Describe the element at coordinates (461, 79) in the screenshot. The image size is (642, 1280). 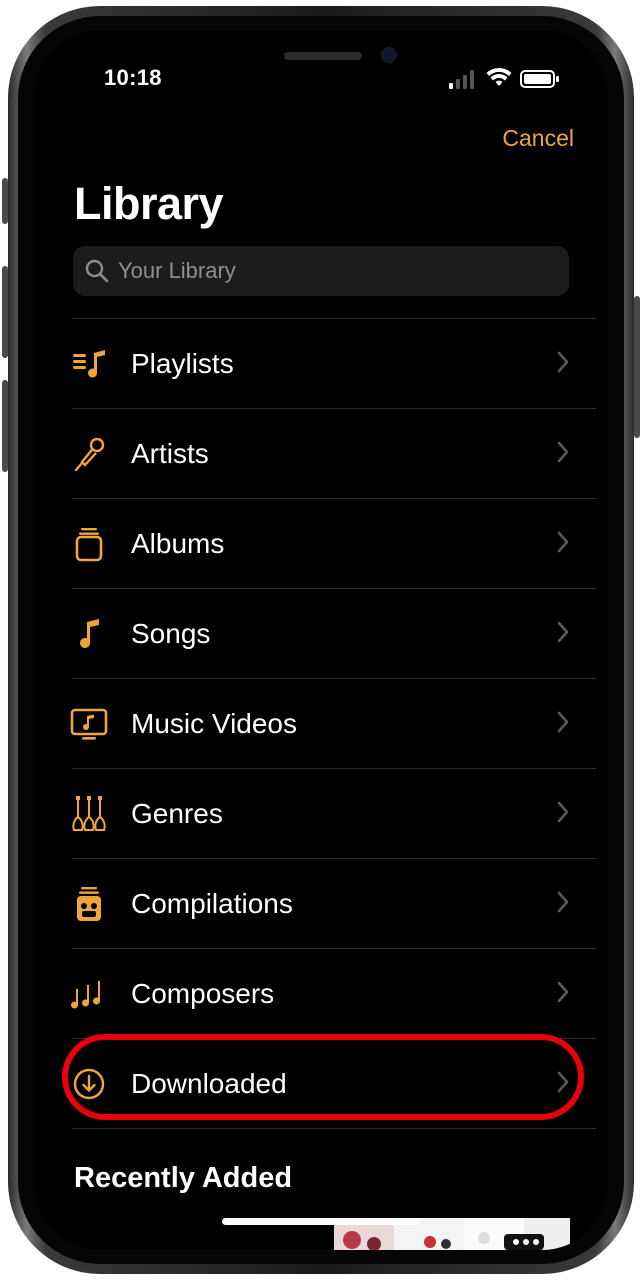
I see `cellular-signal-icon` at that location.